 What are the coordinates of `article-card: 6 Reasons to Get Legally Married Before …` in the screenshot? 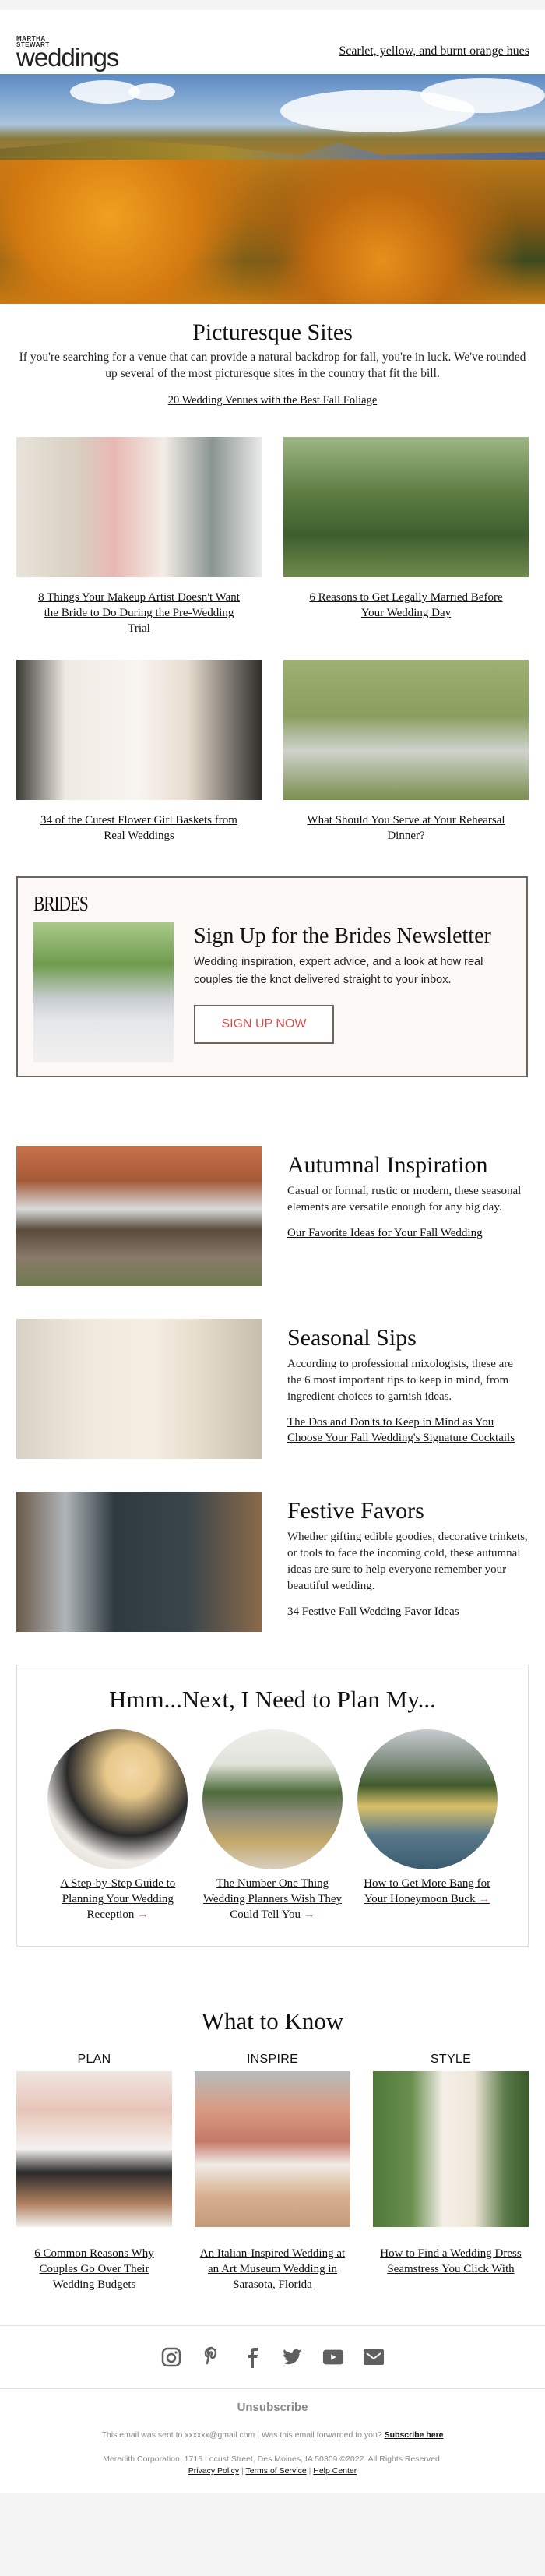 It's located at (406, 536).